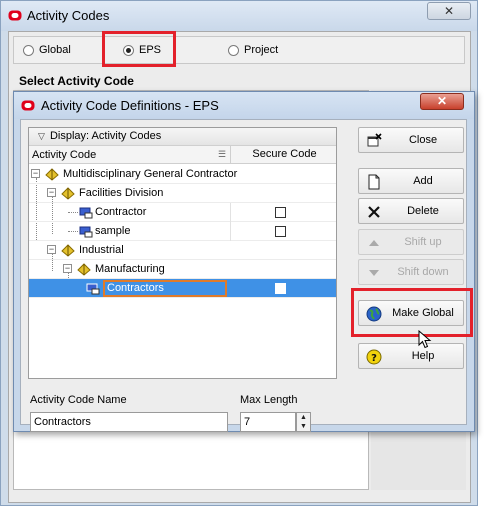  What do you see at coordinates (411, 272) in the screenshot?
I see `shift-down-button: Shift down` at bounding box center [411, 272].